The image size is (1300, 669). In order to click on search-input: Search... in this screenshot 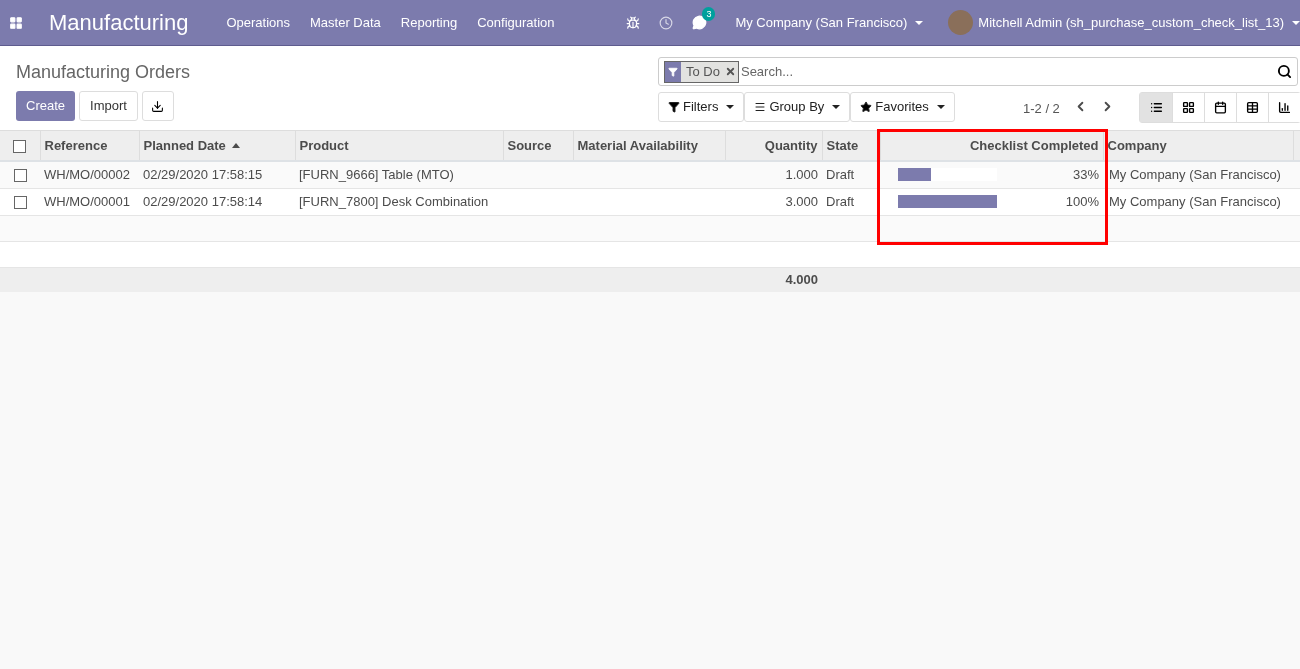, I will do `click(1008, 71)`.